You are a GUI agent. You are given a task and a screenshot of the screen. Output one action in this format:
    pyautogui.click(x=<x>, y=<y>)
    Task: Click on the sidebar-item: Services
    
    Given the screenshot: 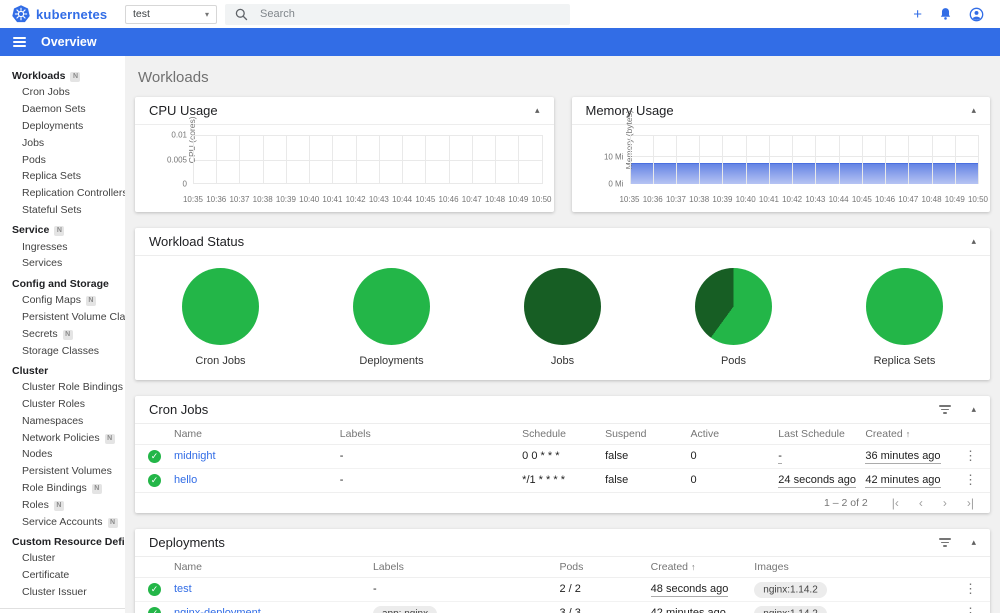 What is the action you would take?
    pyautogui.click(x=62, y=263)
    